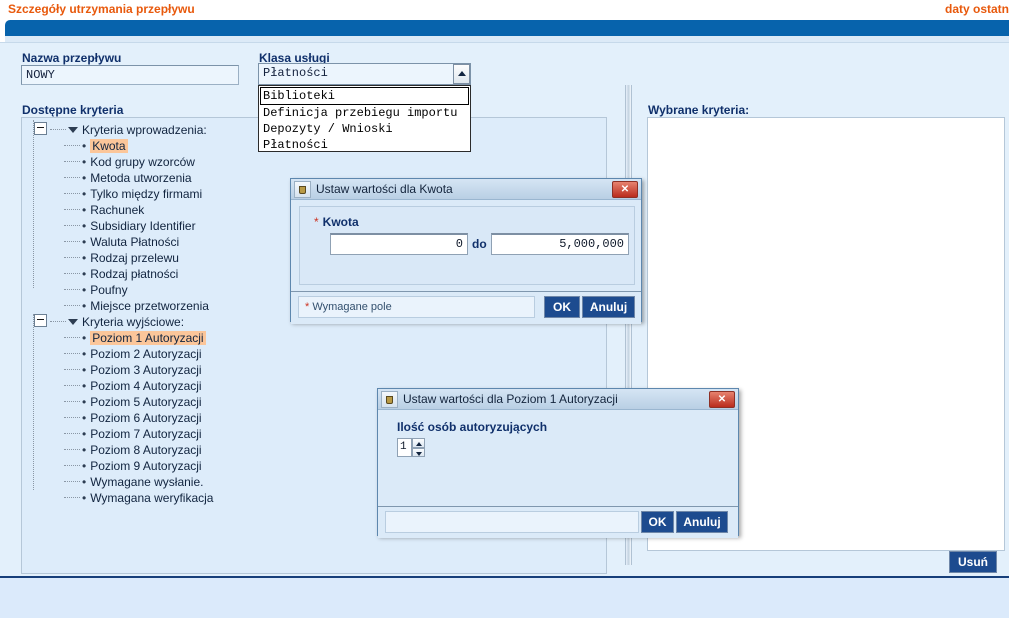 The width and height of the screenshot is (1009, 618). Describe the element at coordinates (141, 178) in the screenshot. I see `tree-item-label: Metoda utworzenia` at that location.